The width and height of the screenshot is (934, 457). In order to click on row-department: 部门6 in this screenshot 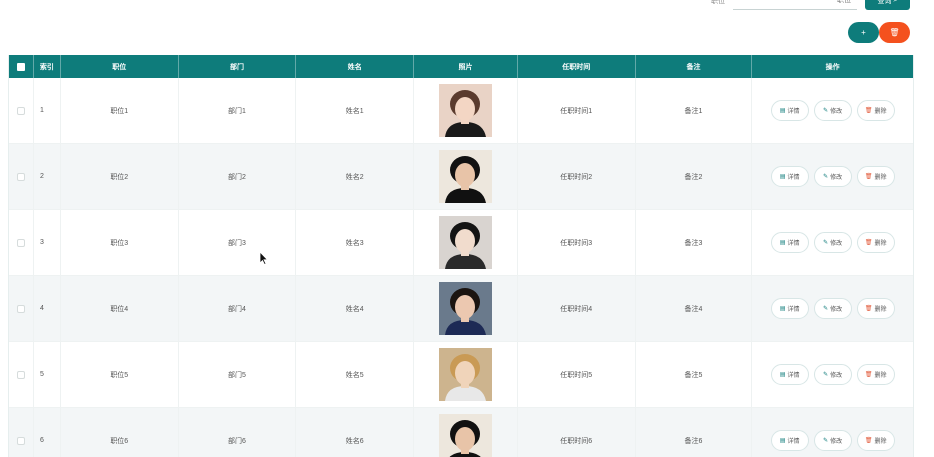, I will do `click(238, 432)`.